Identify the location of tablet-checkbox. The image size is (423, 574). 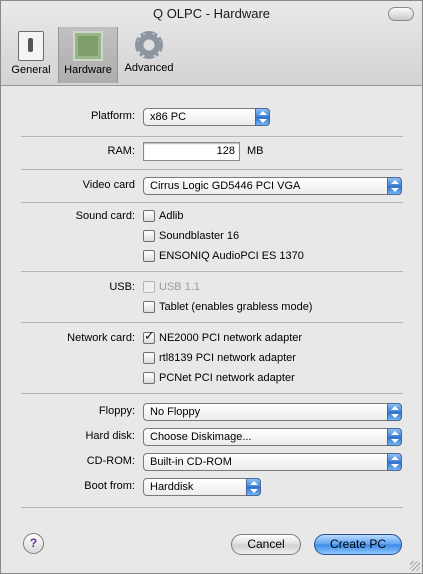
(149, 307).